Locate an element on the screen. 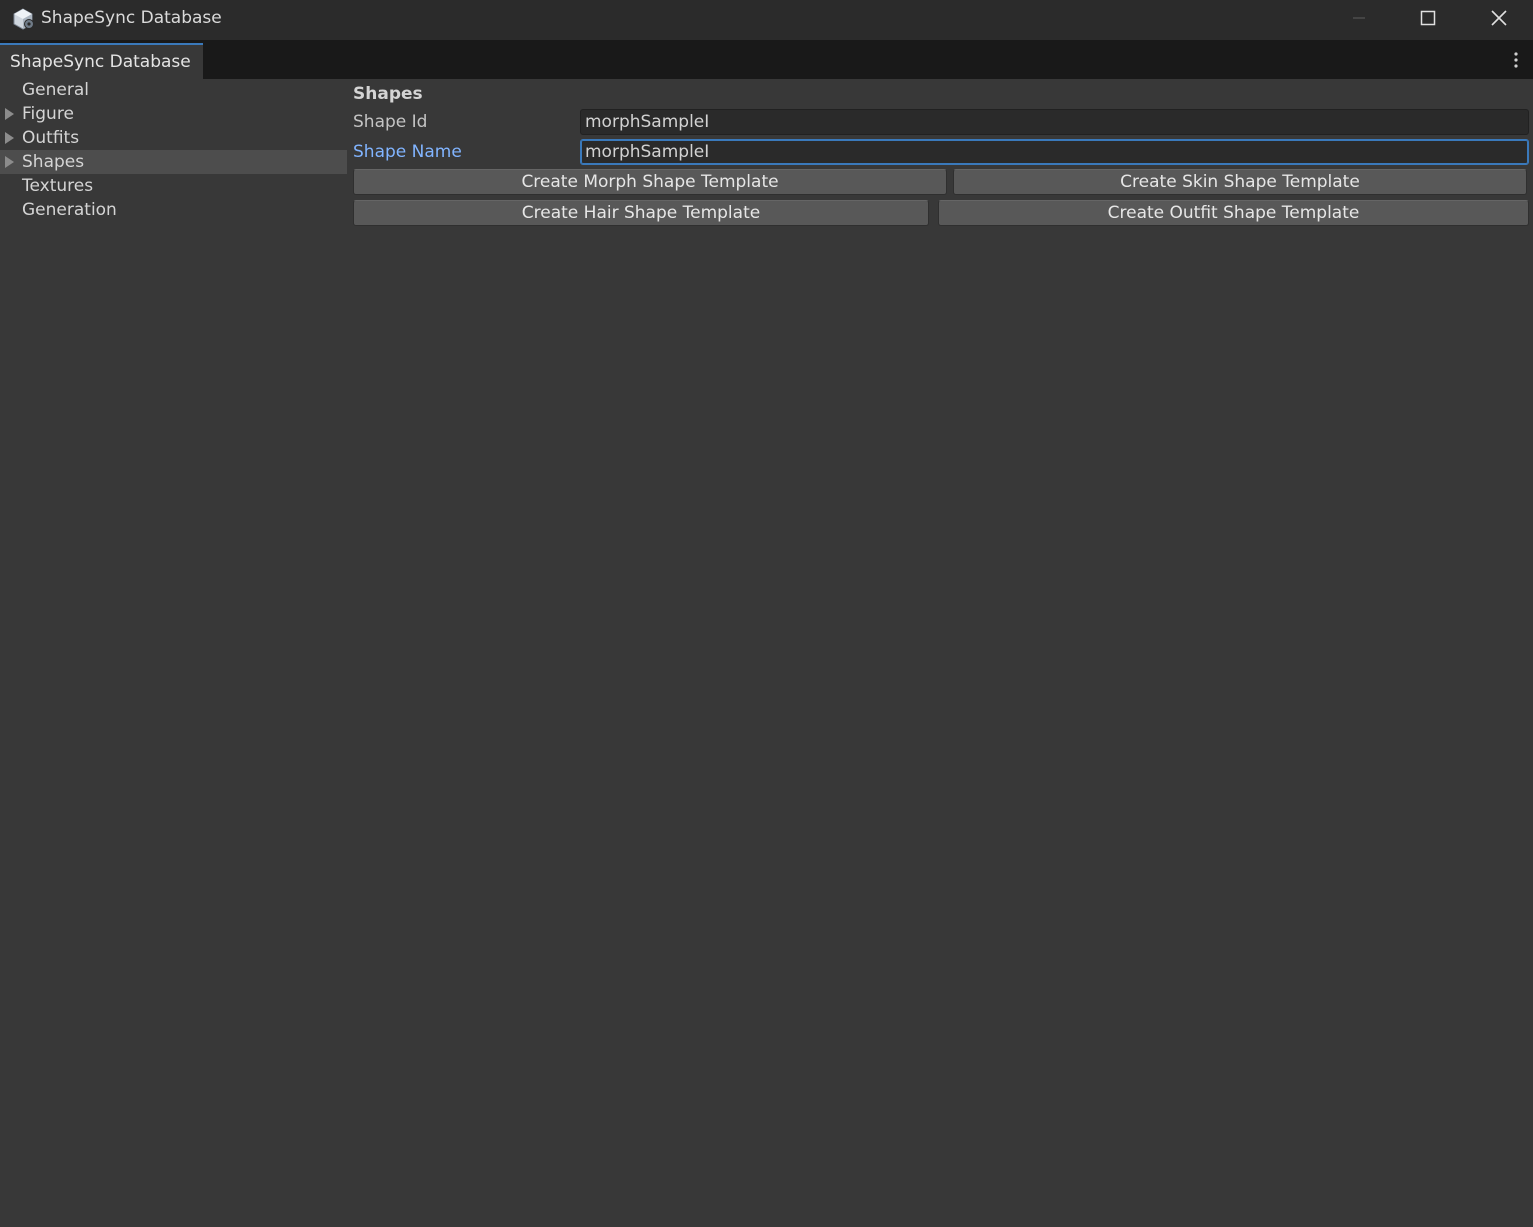 This screenshot has width=1533, height=1227. create-outfit-shape-template-button: Create Outfit Shape Template is located at coordinates (1233, 213).